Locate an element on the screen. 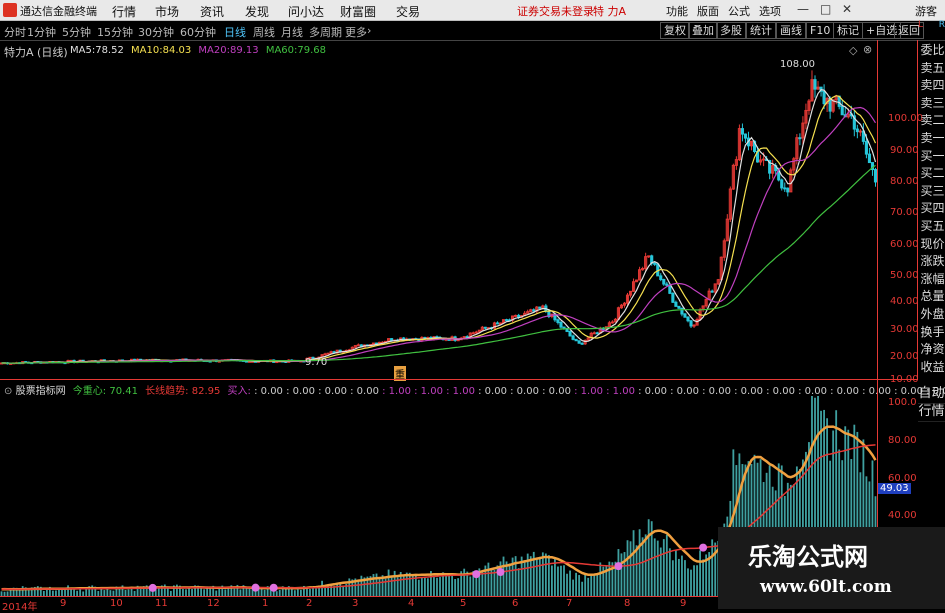 Image resolution: width=945 pixels, height=613 pixels. multi-stock-button: 多股 is located at coordinates (731, 30).